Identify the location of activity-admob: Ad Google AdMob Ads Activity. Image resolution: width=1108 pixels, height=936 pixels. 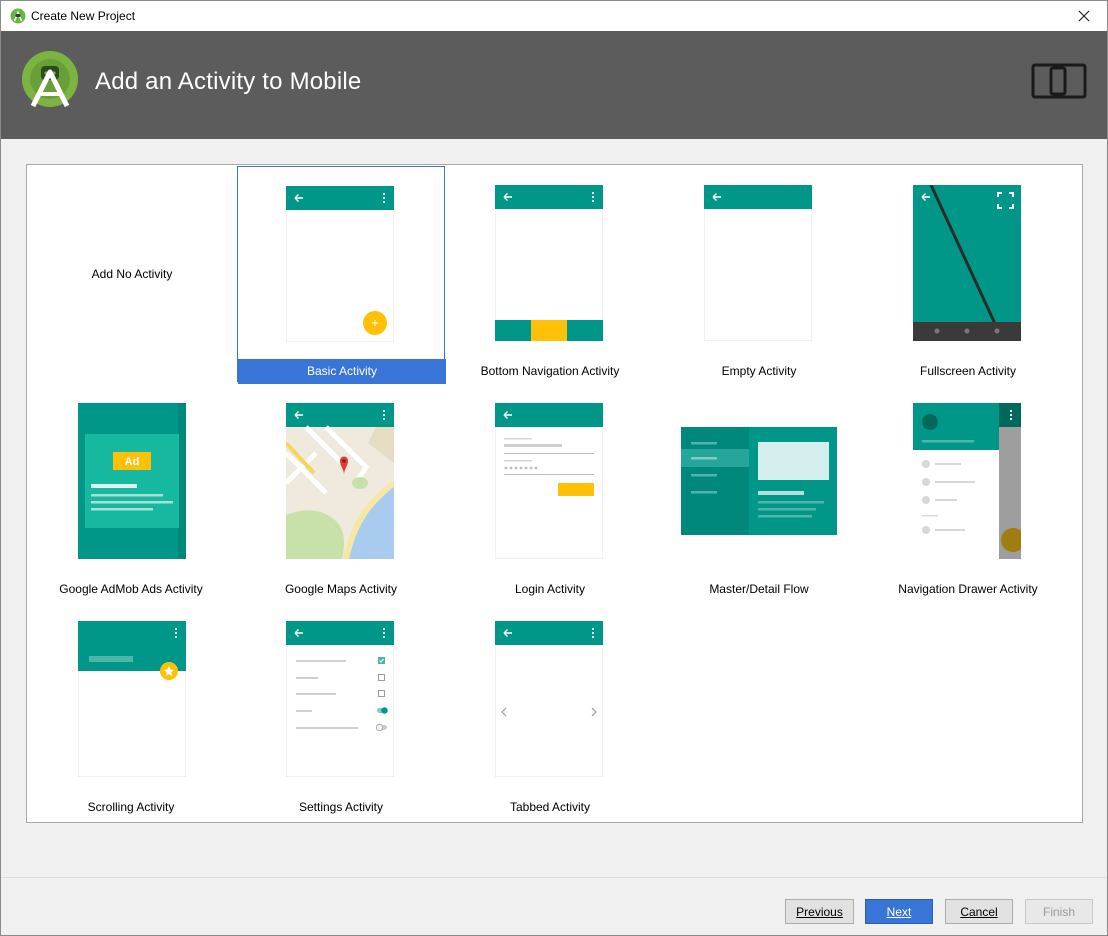
(131, 492).